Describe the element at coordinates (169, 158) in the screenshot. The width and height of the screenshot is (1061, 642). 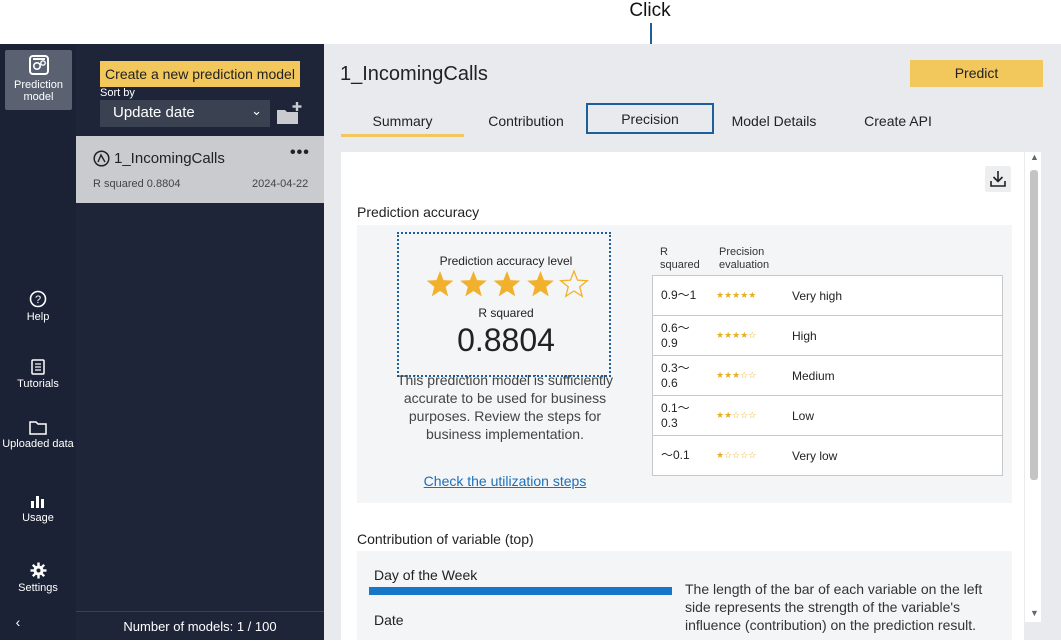
I see `model-name: 1_IncomingCalls` at that location.